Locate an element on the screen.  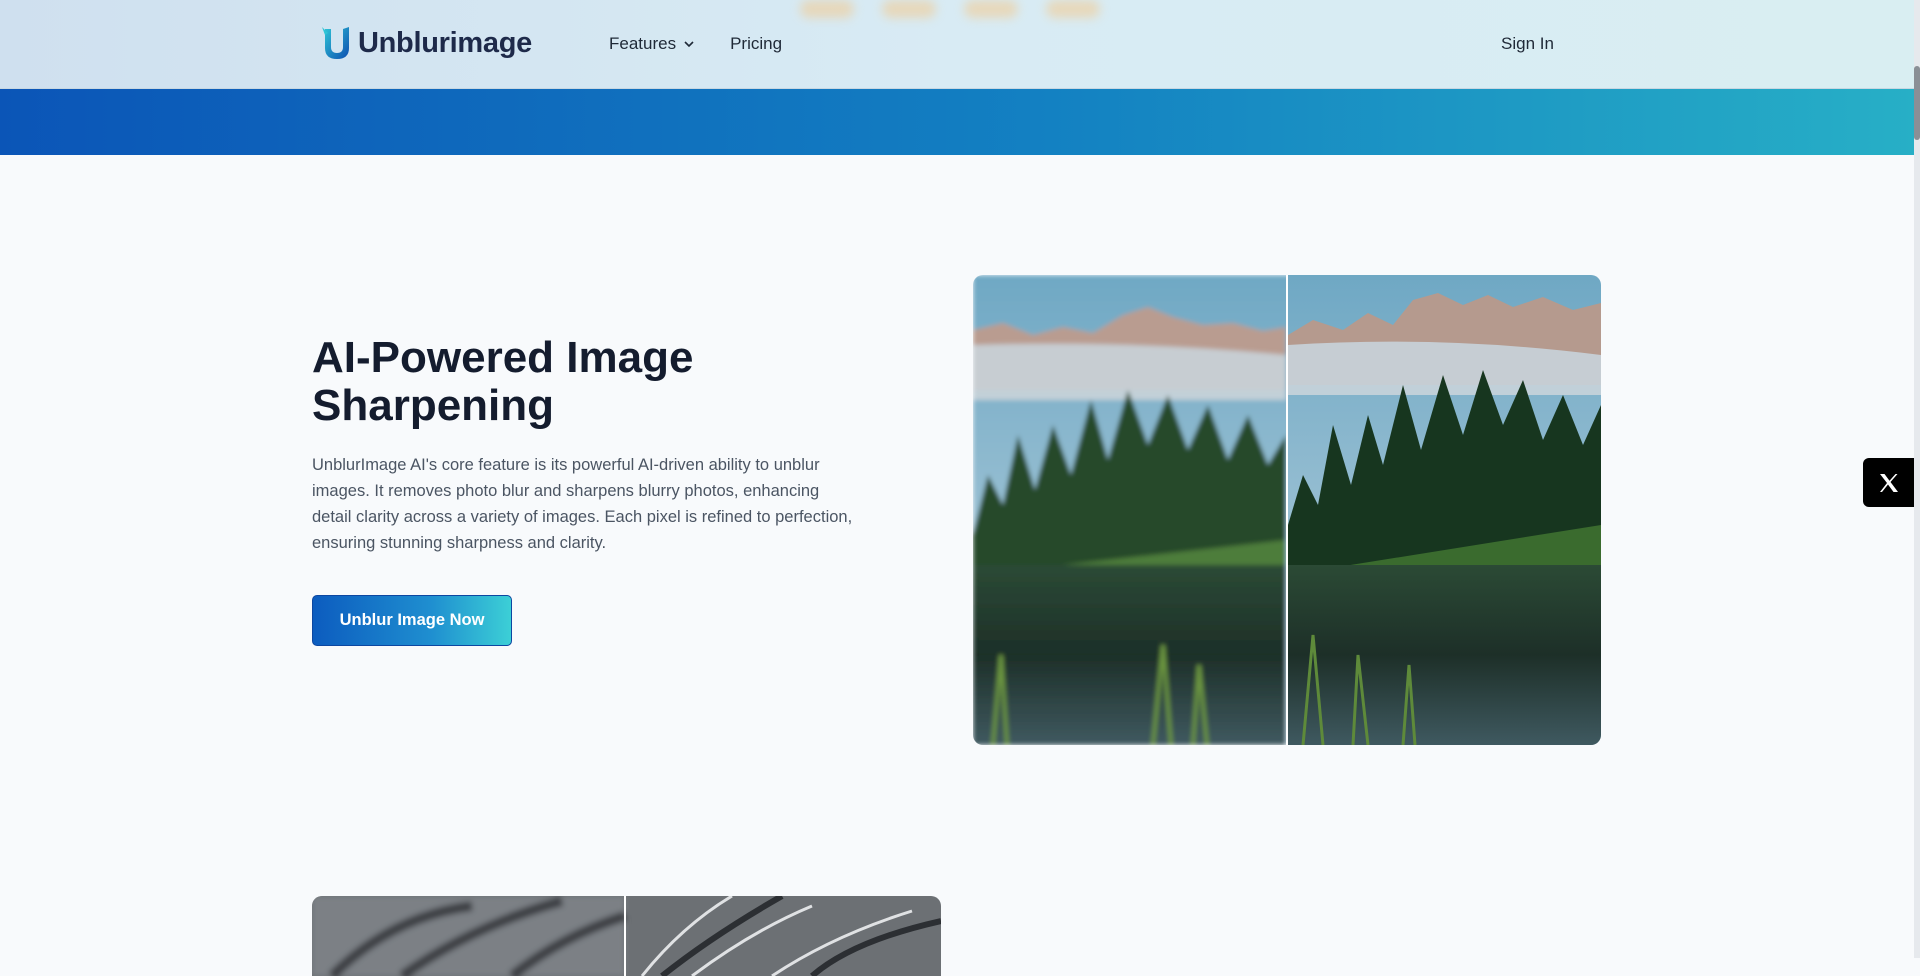
logo: Unblurimage is located at coordinates (427, 43).